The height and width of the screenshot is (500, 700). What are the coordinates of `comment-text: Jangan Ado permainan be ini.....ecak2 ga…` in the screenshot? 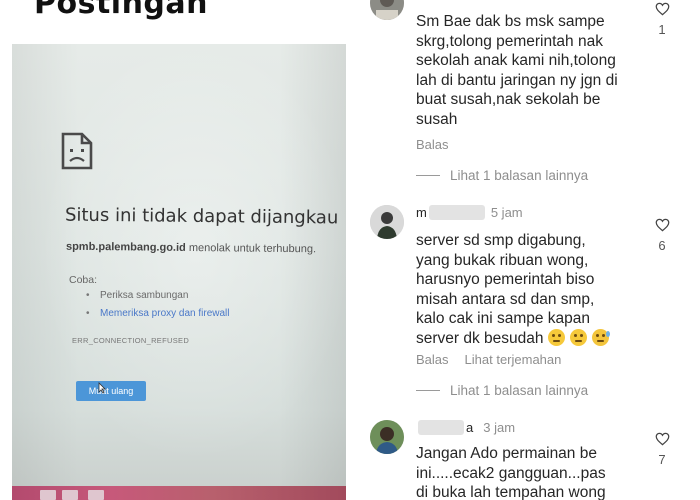 It's located at (511, 472).